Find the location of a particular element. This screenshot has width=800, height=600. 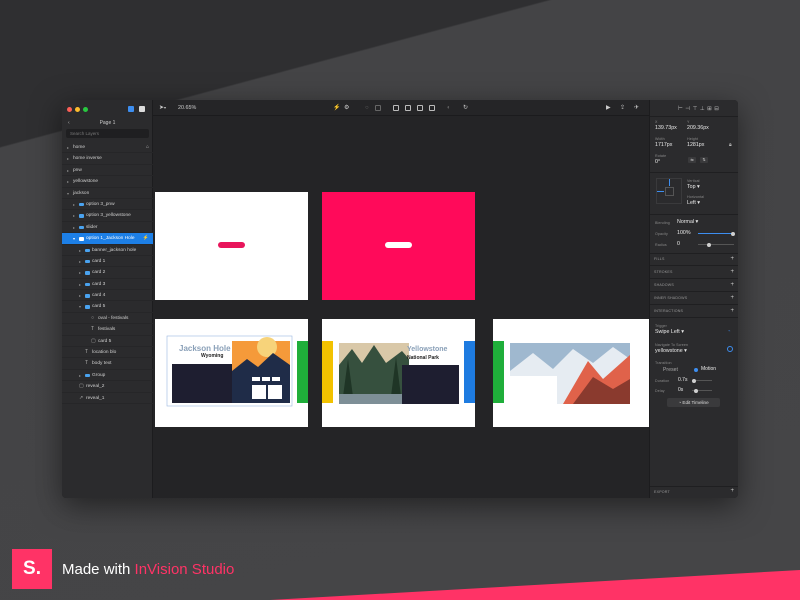

export-add-icon: + is located at coordinates (732, 491).